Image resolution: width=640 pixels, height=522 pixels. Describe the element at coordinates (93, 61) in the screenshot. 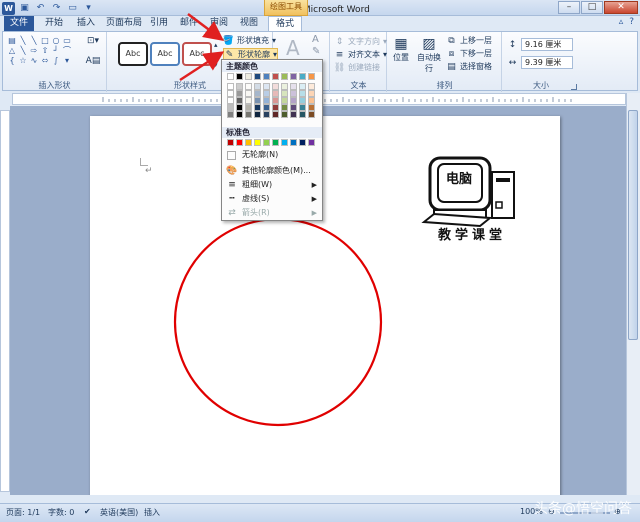

I see `draw-textbox-icon: A▤` at that location.